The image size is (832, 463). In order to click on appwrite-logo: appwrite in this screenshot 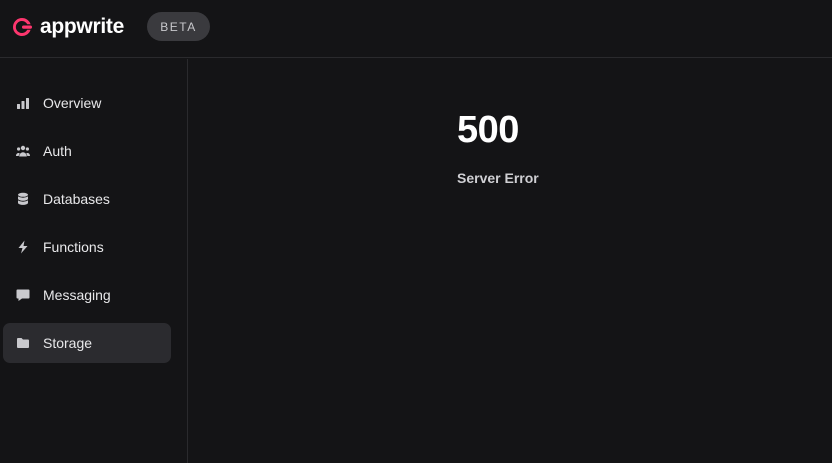, I will do `click(67, 27)`.